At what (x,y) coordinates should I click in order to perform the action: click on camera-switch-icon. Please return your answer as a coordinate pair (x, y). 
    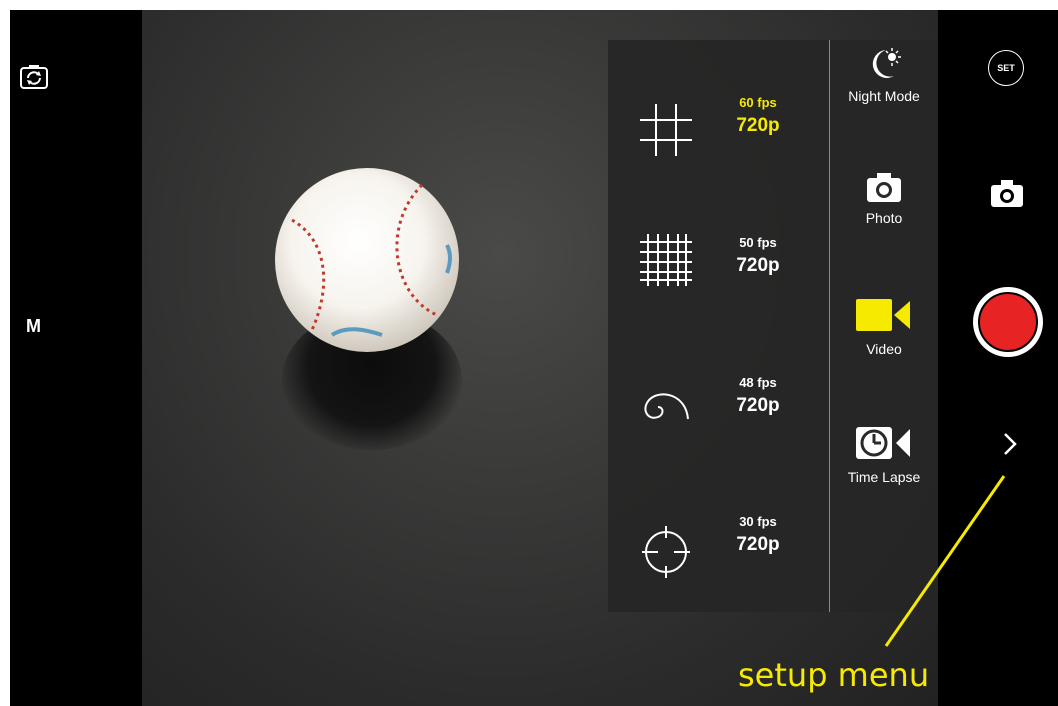
    Looking at the image, I should click on (34, 78).